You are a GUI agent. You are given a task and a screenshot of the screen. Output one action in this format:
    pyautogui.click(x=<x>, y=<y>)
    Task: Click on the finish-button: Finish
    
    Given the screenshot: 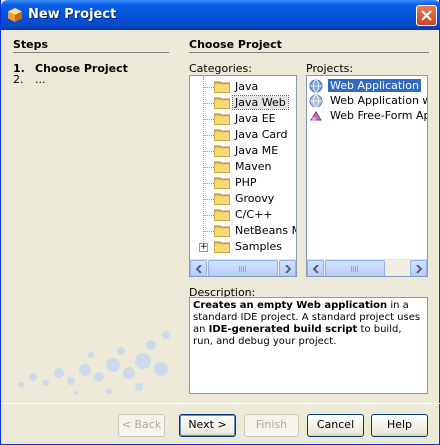 What is the action you would take?
    pyautogui.click(x=271, y=425)
    